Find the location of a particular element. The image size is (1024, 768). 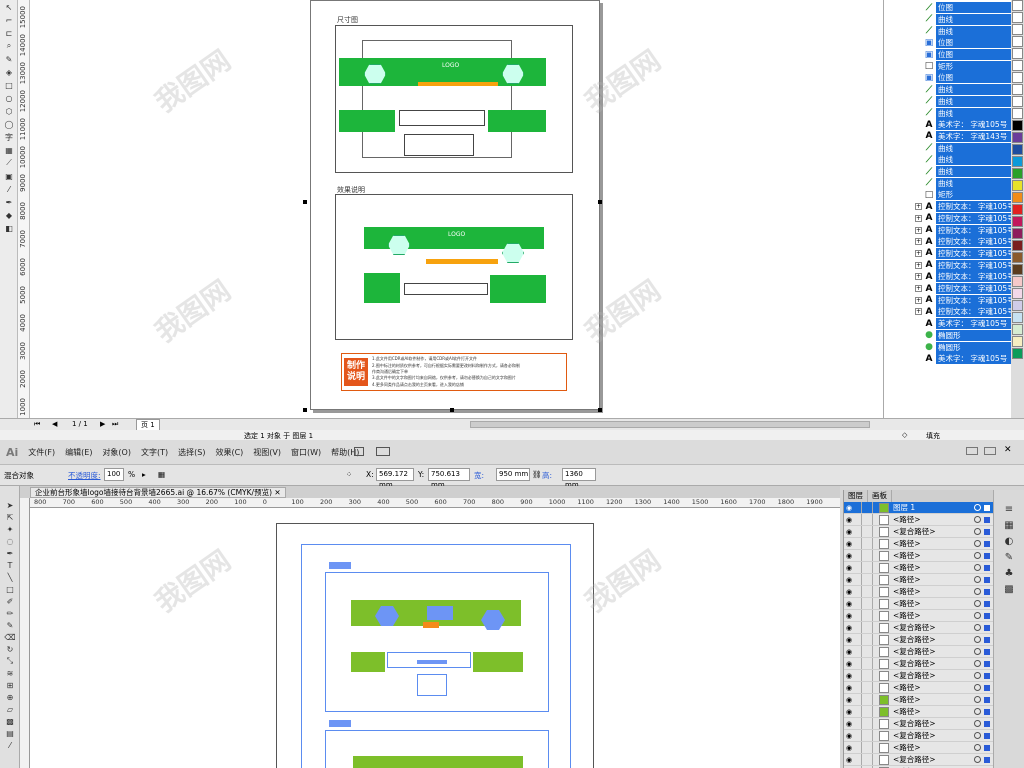

x-input: 569.172 mm is located at coordinates (395, 478).